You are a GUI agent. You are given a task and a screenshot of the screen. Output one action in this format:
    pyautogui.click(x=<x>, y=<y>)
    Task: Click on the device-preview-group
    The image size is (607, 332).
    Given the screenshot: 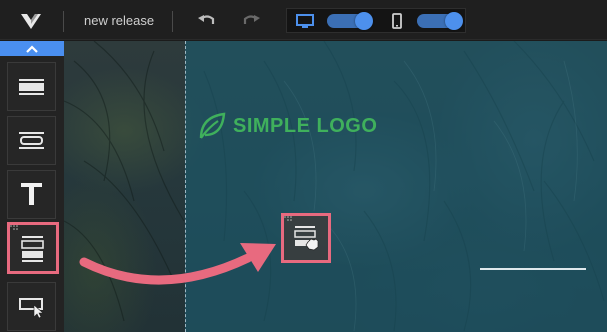 What is the action you would take?
    pyautogui.click(x=376, y=20)
    